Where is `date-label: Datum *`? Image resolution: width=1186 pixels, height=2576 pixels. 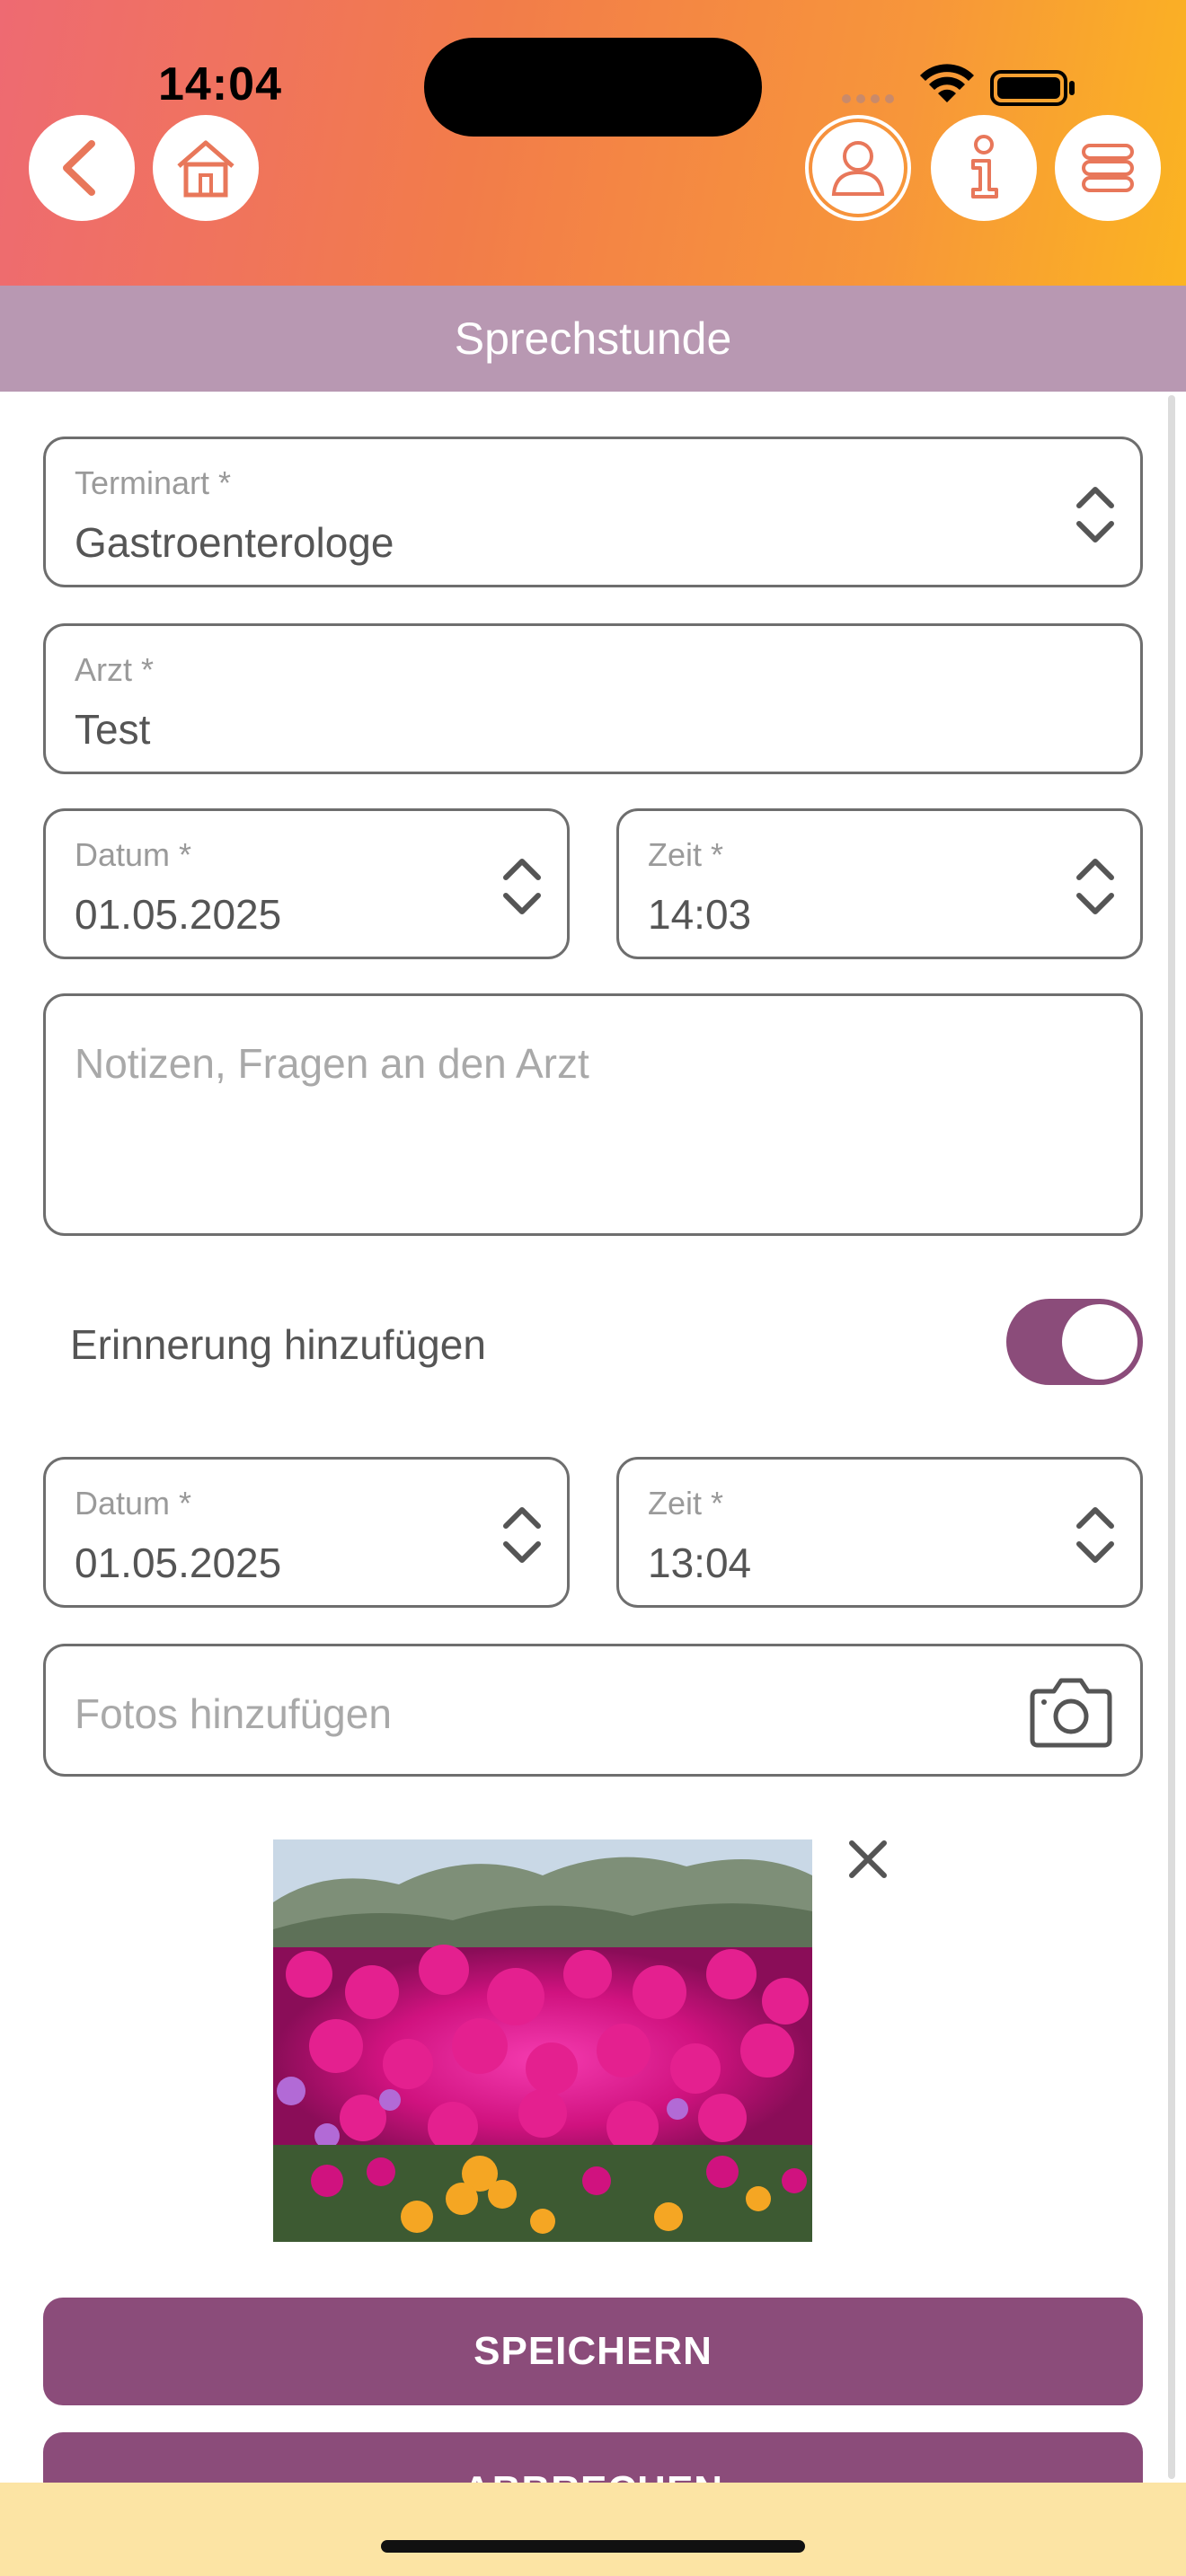 date-label: Datum * is located at coordinates (133, 854).